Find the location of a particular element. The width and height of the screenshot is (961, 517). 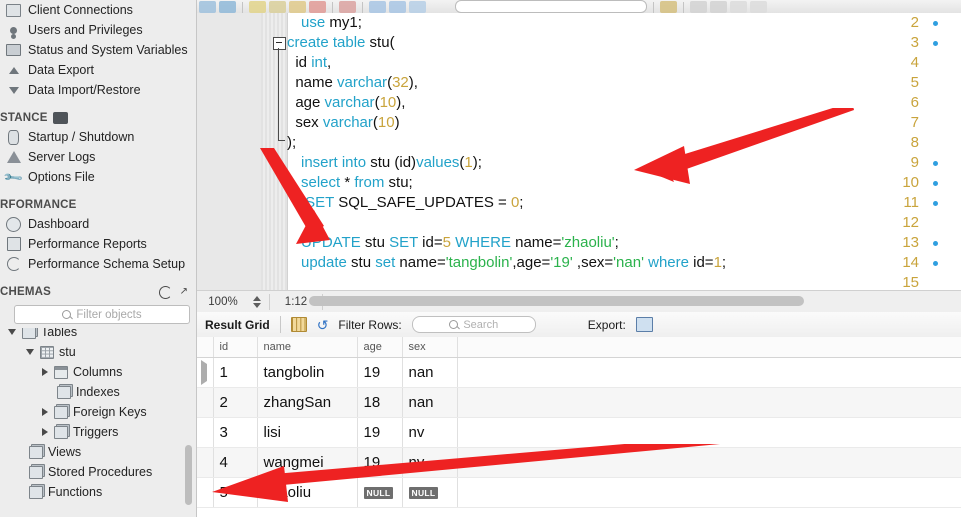

tree-item-indexes: Indexes is located at coordinates (98, 392).